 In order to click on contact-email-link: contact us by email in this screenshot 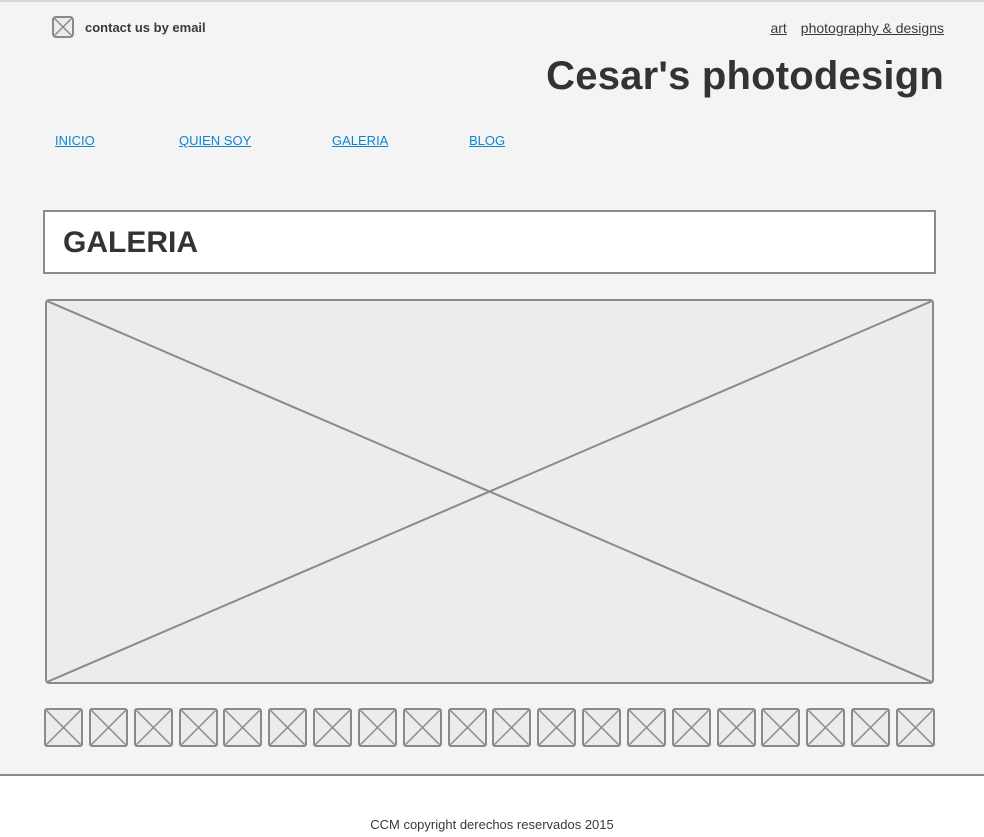, I will do `click(129, 27)`.